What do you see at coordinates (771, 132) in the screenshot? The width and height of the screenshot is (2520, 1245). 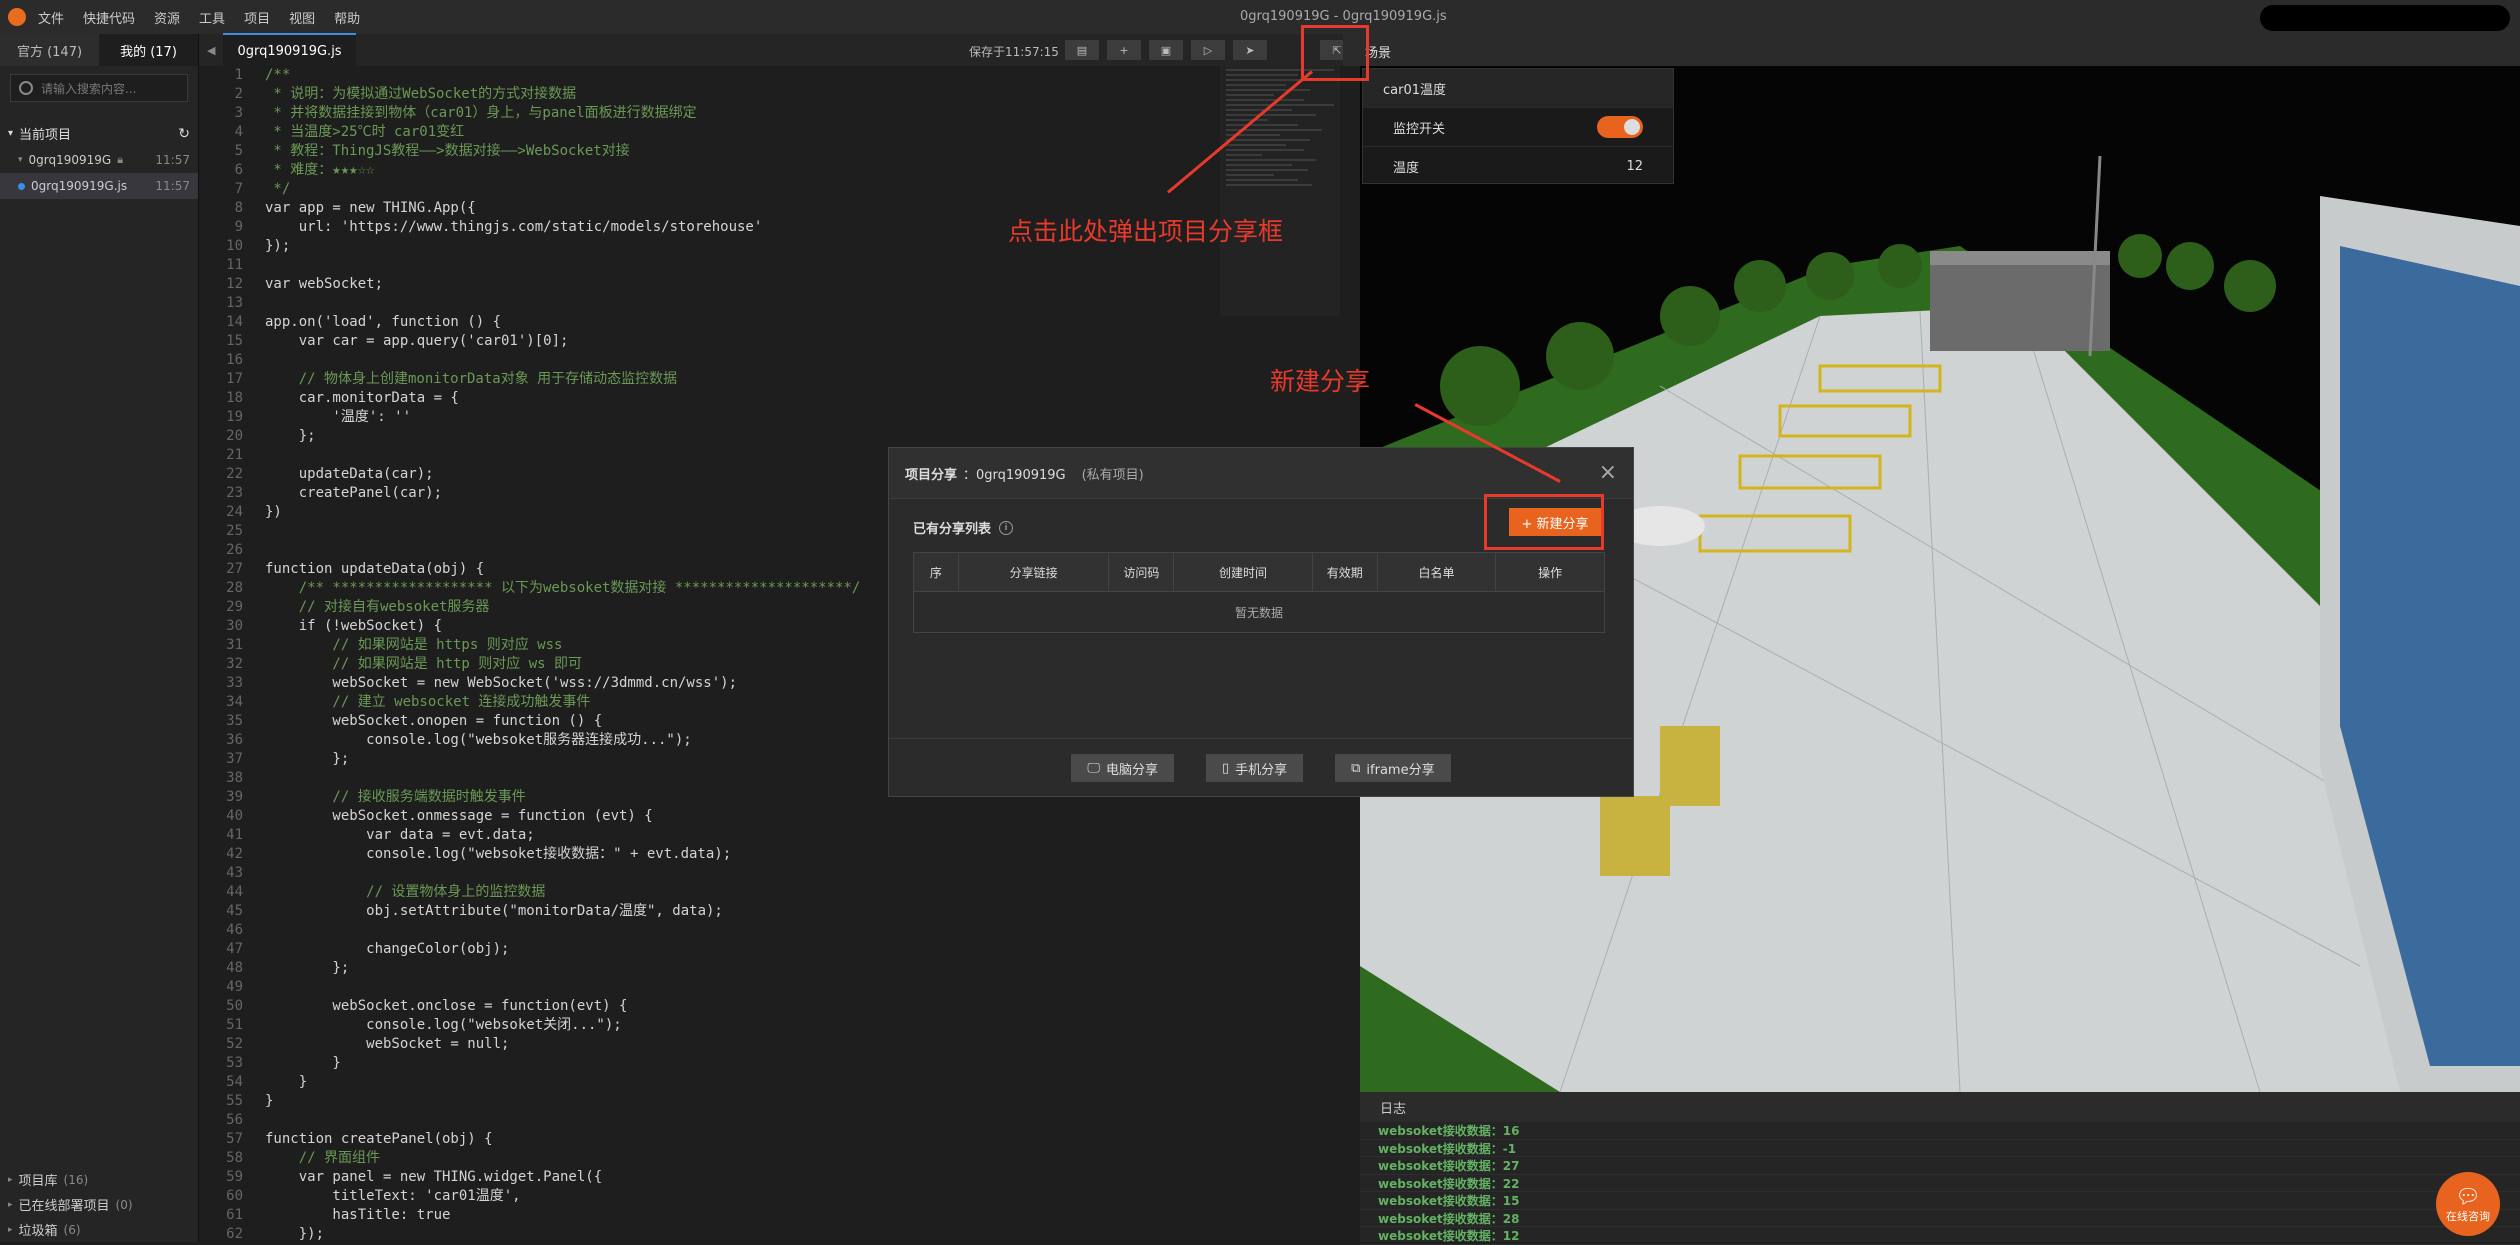 I see `code-line: 4 * 当温度>25℃时 car01变红` at bounding box center [771, 132].